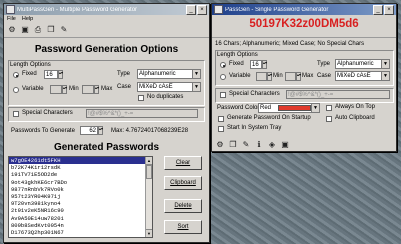 Image resolution: width=401 pixels, height=244 pixels. I want to click on list-item: 9877nRnbVk7RVo0k, so click(80, 189).